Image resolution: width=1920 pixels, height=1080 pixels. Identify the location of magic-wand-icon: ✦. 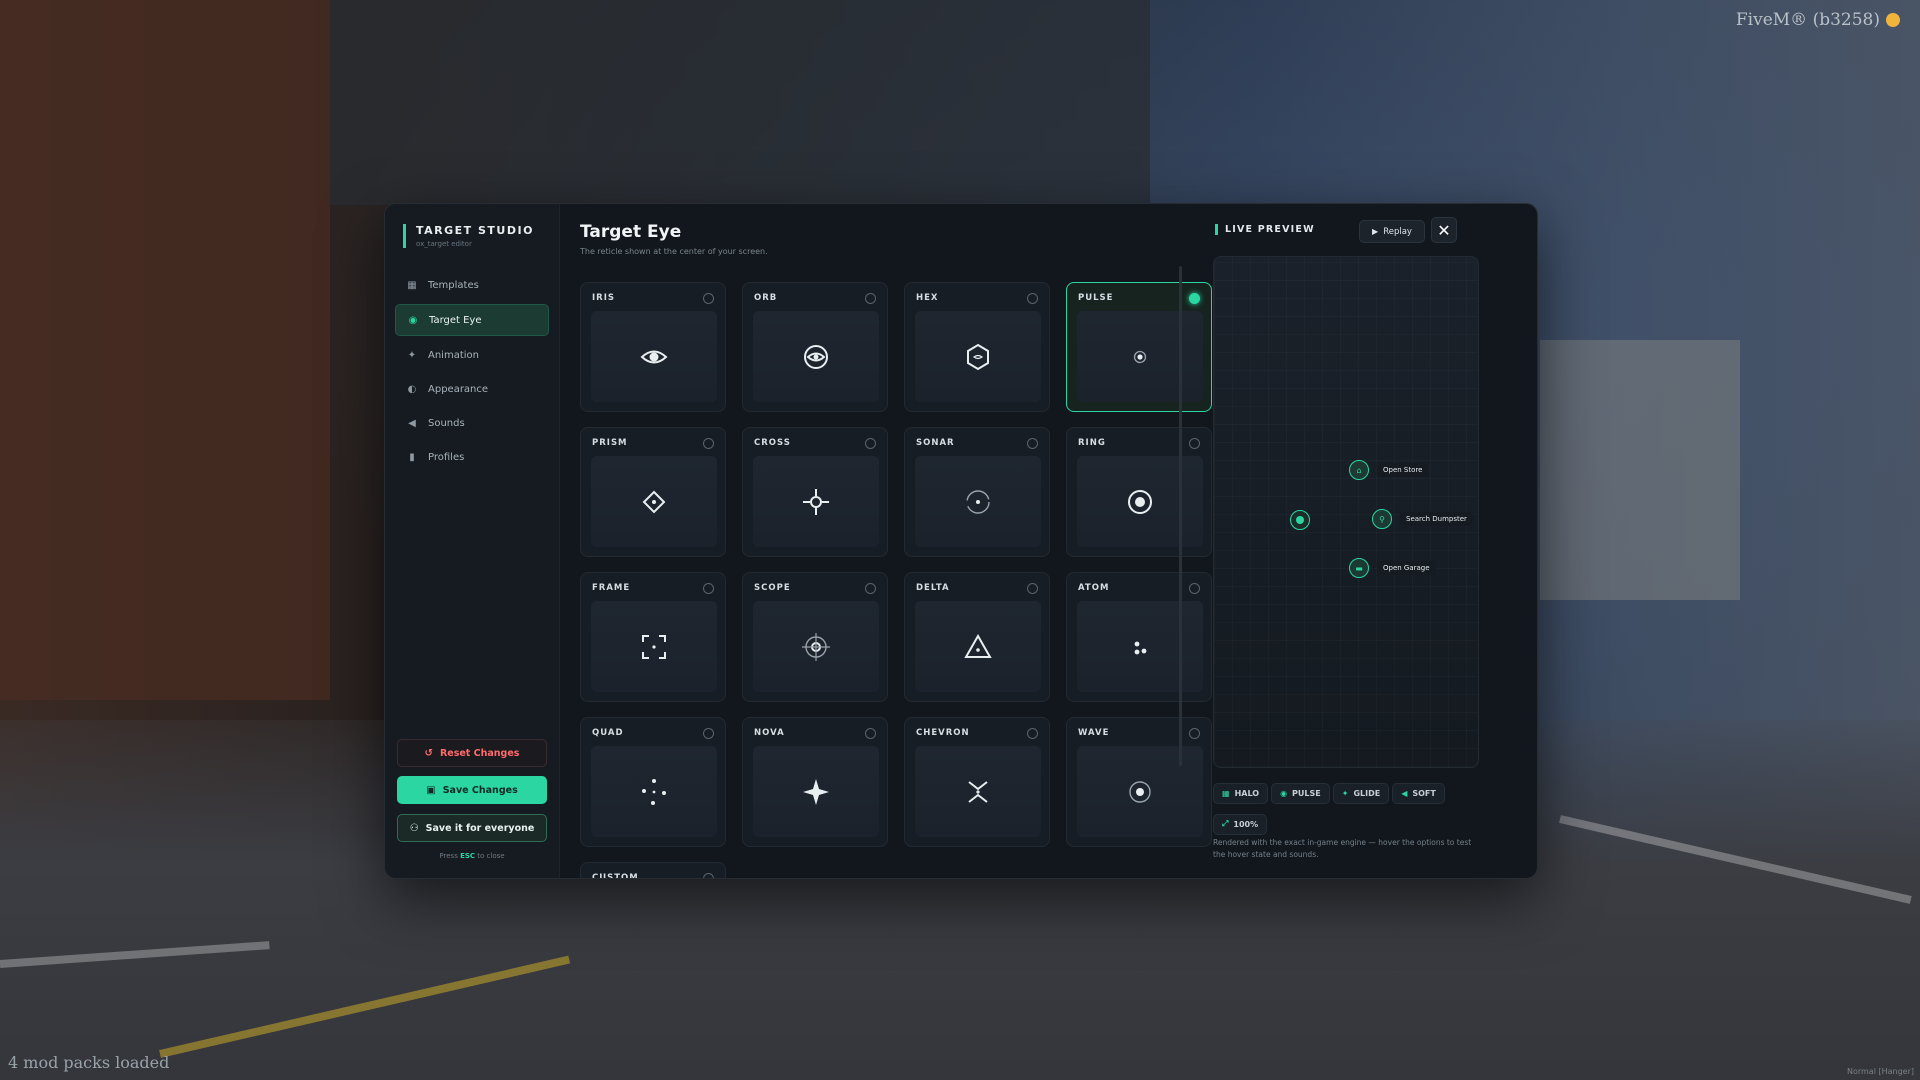
(1345, 793).